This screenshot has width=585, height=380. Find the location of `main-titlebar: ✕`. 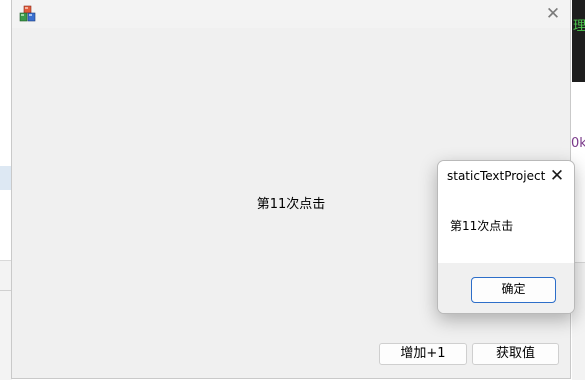

main-titlebar: ✕ is located at coordinates (291, 14).